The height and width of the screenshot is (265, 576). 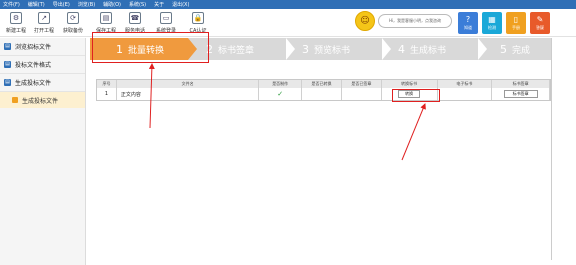 I want to click on check-button: ▦ 检测, so click(x=492, y=23).